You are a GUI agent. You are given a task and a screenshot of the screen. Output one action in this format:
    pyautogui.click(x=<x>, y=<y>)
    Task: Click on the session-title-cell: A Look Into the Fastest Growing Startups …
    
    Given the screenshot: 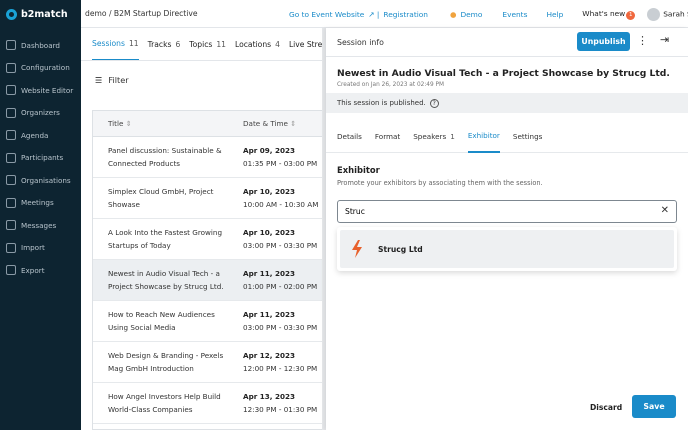 What is the action you would take?
    pyautogui.click(x=160, y=239)
    